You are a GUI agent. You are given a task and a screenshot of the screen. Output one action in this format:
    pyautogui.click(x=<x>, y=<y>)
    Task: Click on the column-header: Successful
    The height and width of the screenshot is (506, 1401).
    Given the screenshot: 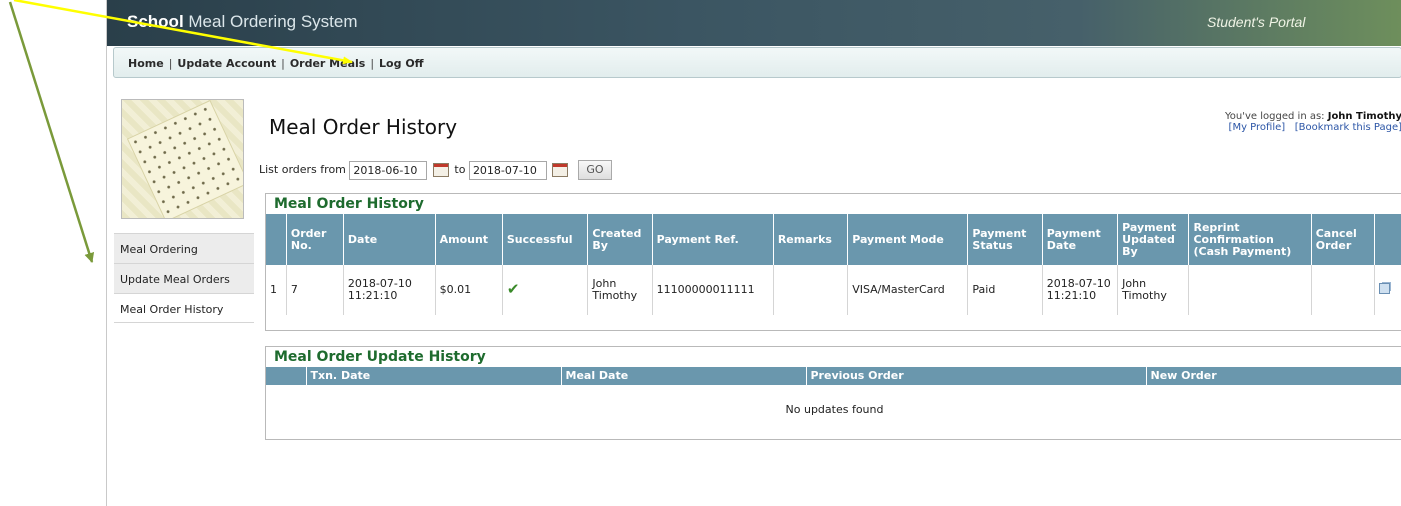 What is the action you would take?
    pyautogui.click(x=544, y=239)
    